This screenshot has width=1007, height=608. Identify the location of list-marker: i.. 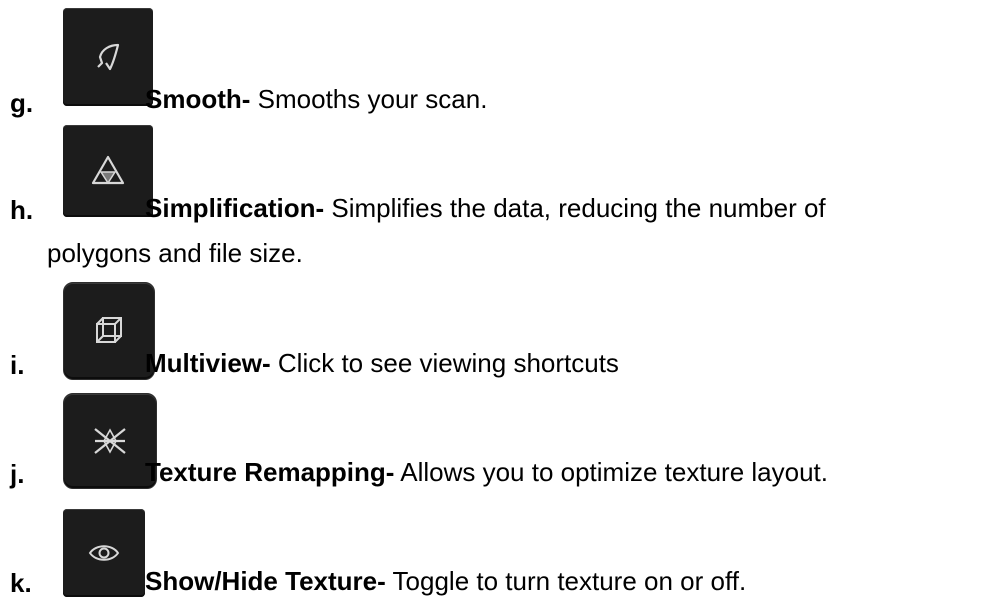
(17, 365).